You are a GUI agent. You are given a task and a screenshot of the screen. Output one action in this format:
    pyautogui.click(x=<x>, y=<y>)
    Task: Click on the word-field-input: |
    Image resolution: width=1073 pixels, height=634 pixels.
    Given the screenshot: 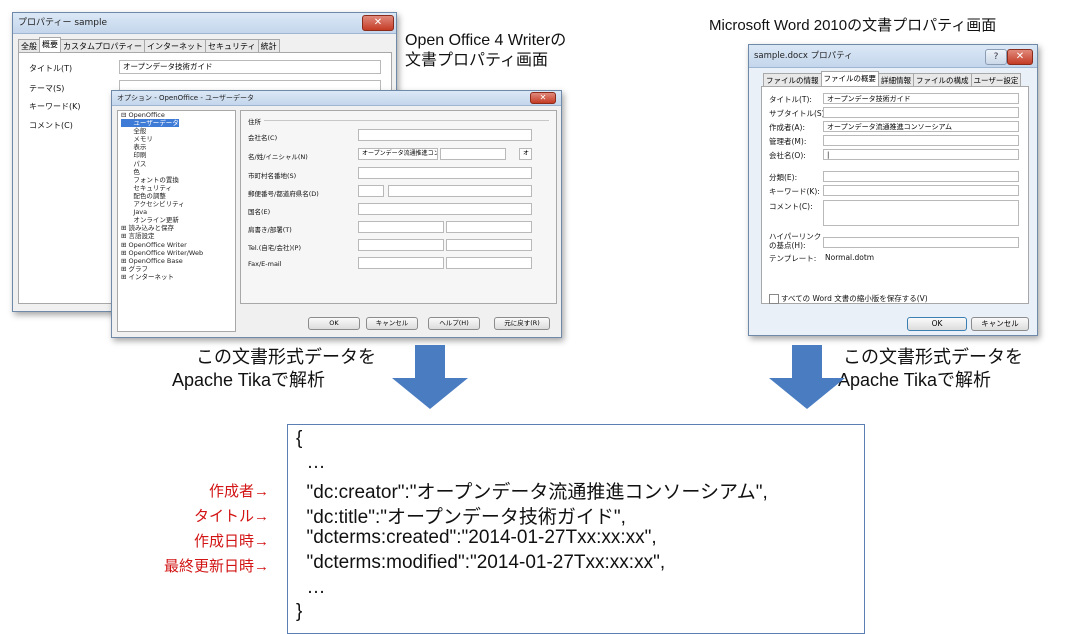 What is the action you would take?
    pyautogui.click(x=921, y=154)
    